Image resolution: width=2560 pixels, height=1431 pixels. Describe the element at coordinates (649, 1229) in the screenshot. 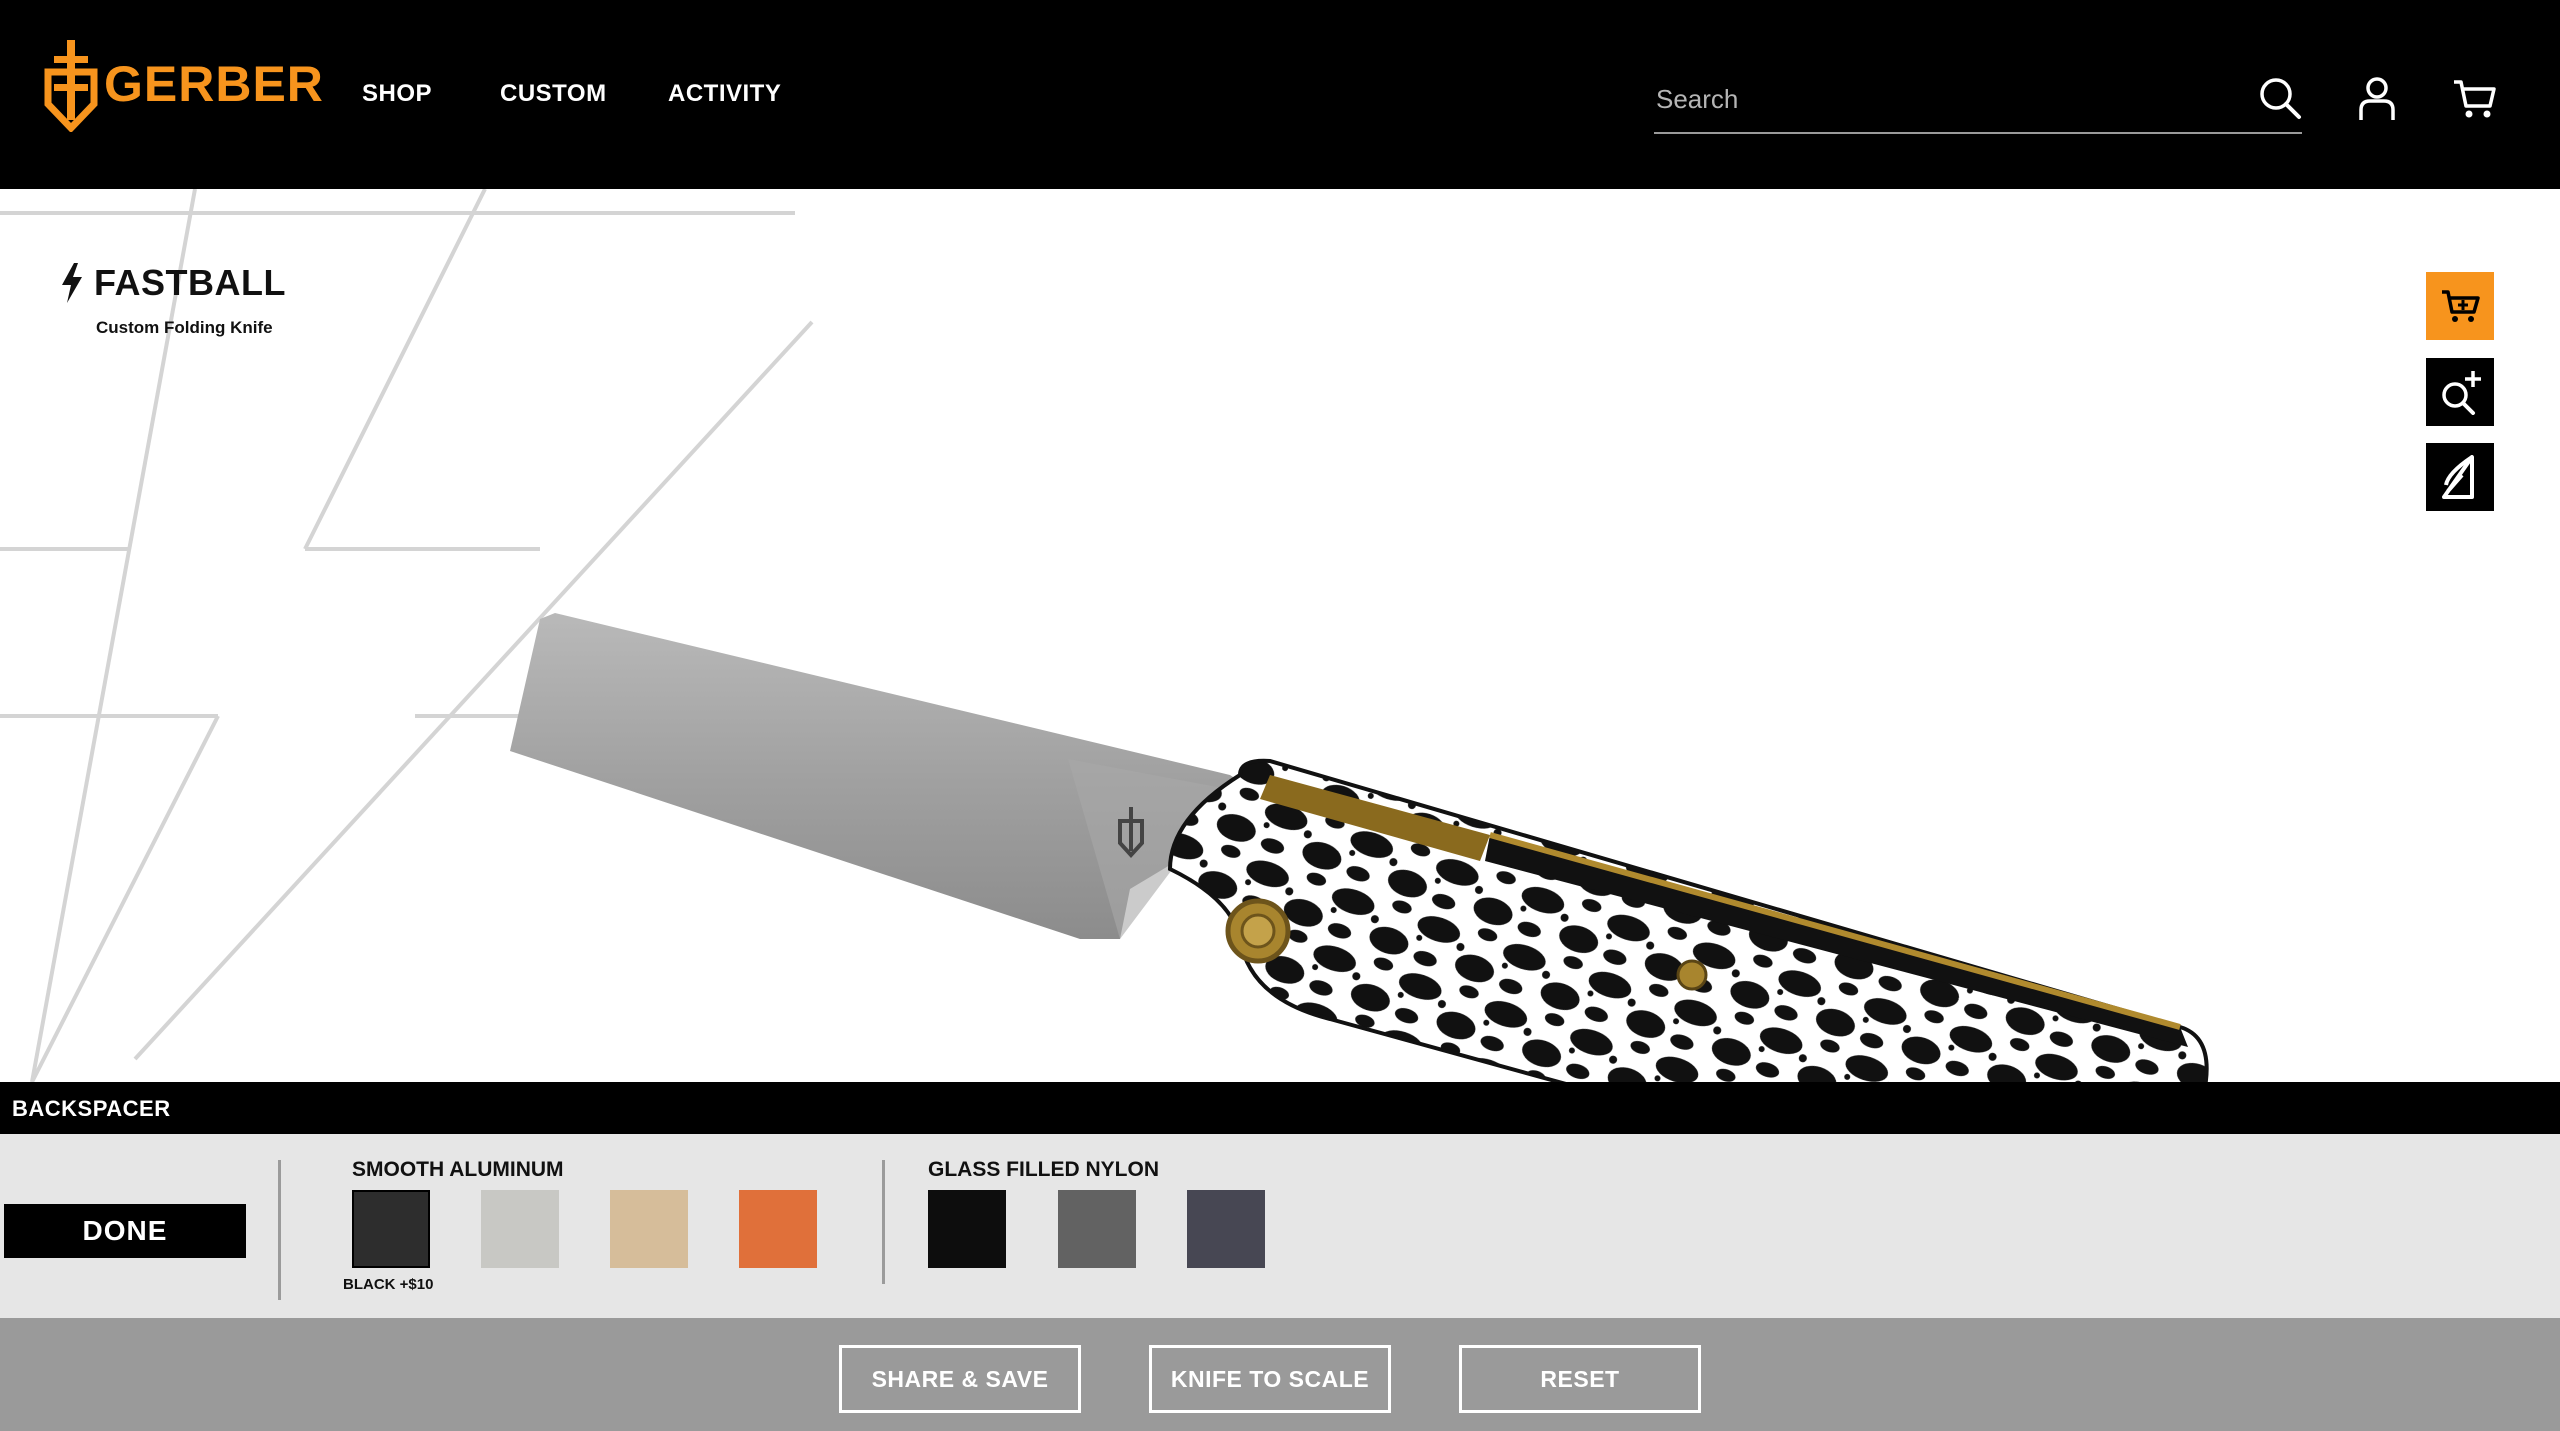

I see `swatch-aluminum-tan` at that location.